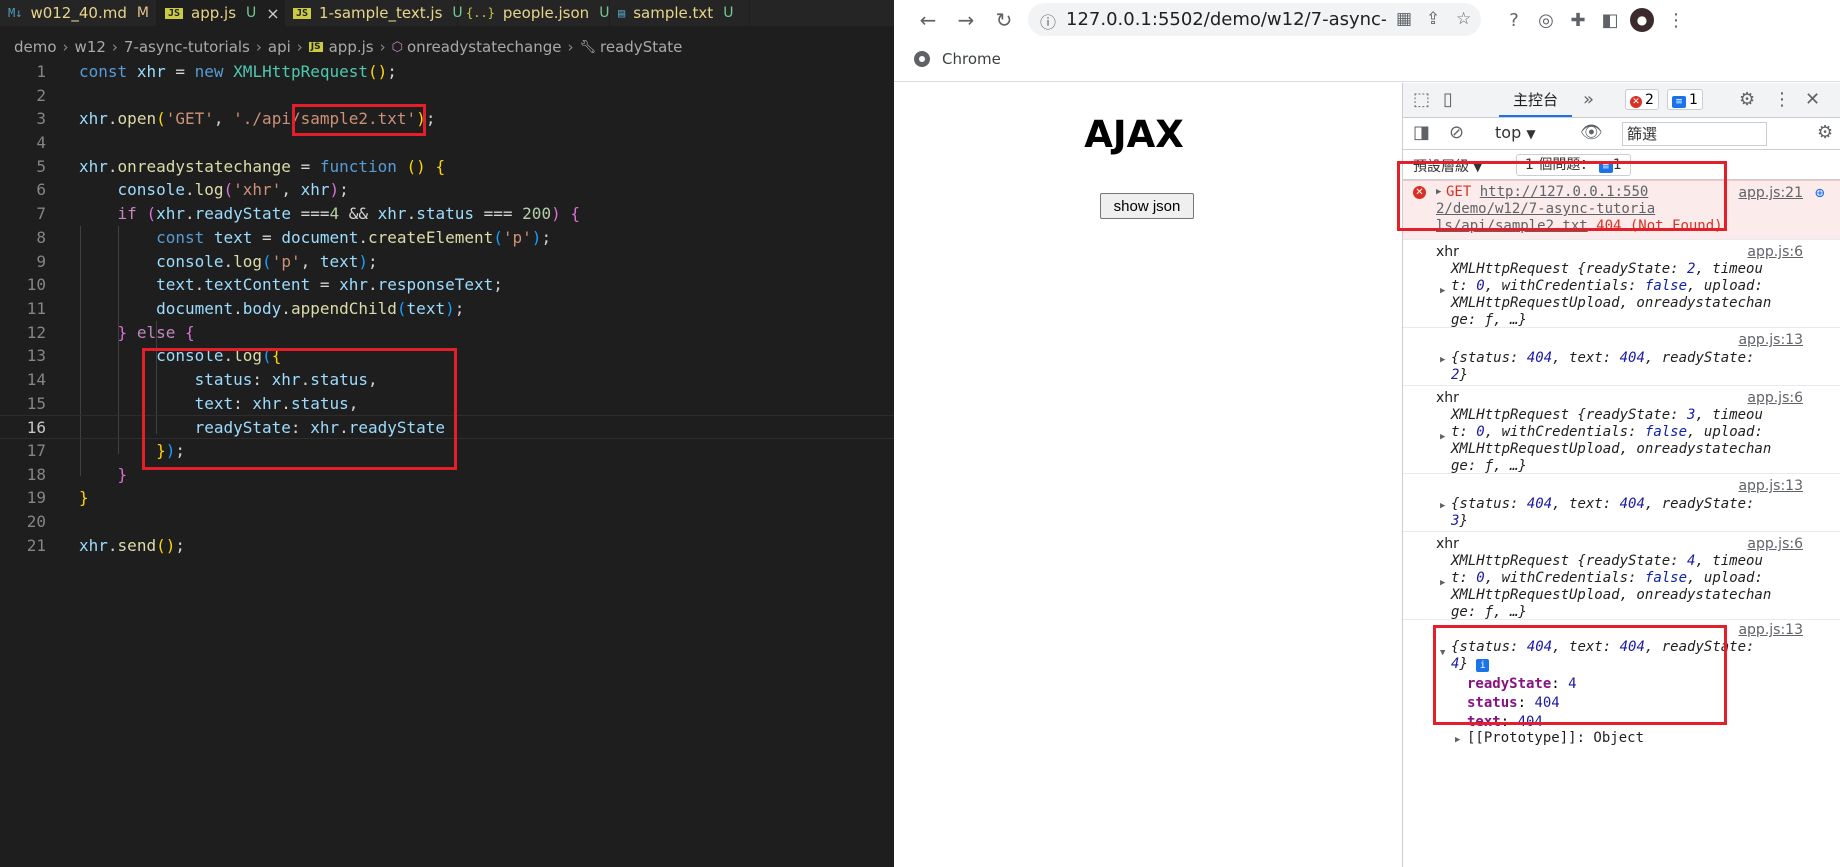 The width and height of the screenshot is (1840, 867). What do you see at coordinates (1588, 99) in the screenshot?
I see `more-tabs-icon: »` at bounding box center [1588, 99].